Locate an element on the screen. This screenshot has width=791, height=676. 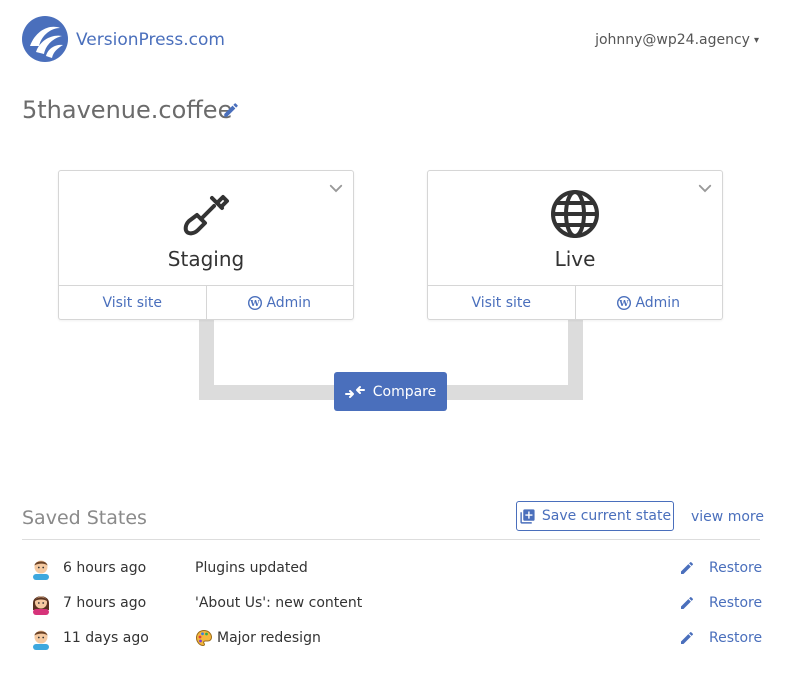
environment-card-staging: Staging Visit site W Admin is located at coordinates (206, 245).